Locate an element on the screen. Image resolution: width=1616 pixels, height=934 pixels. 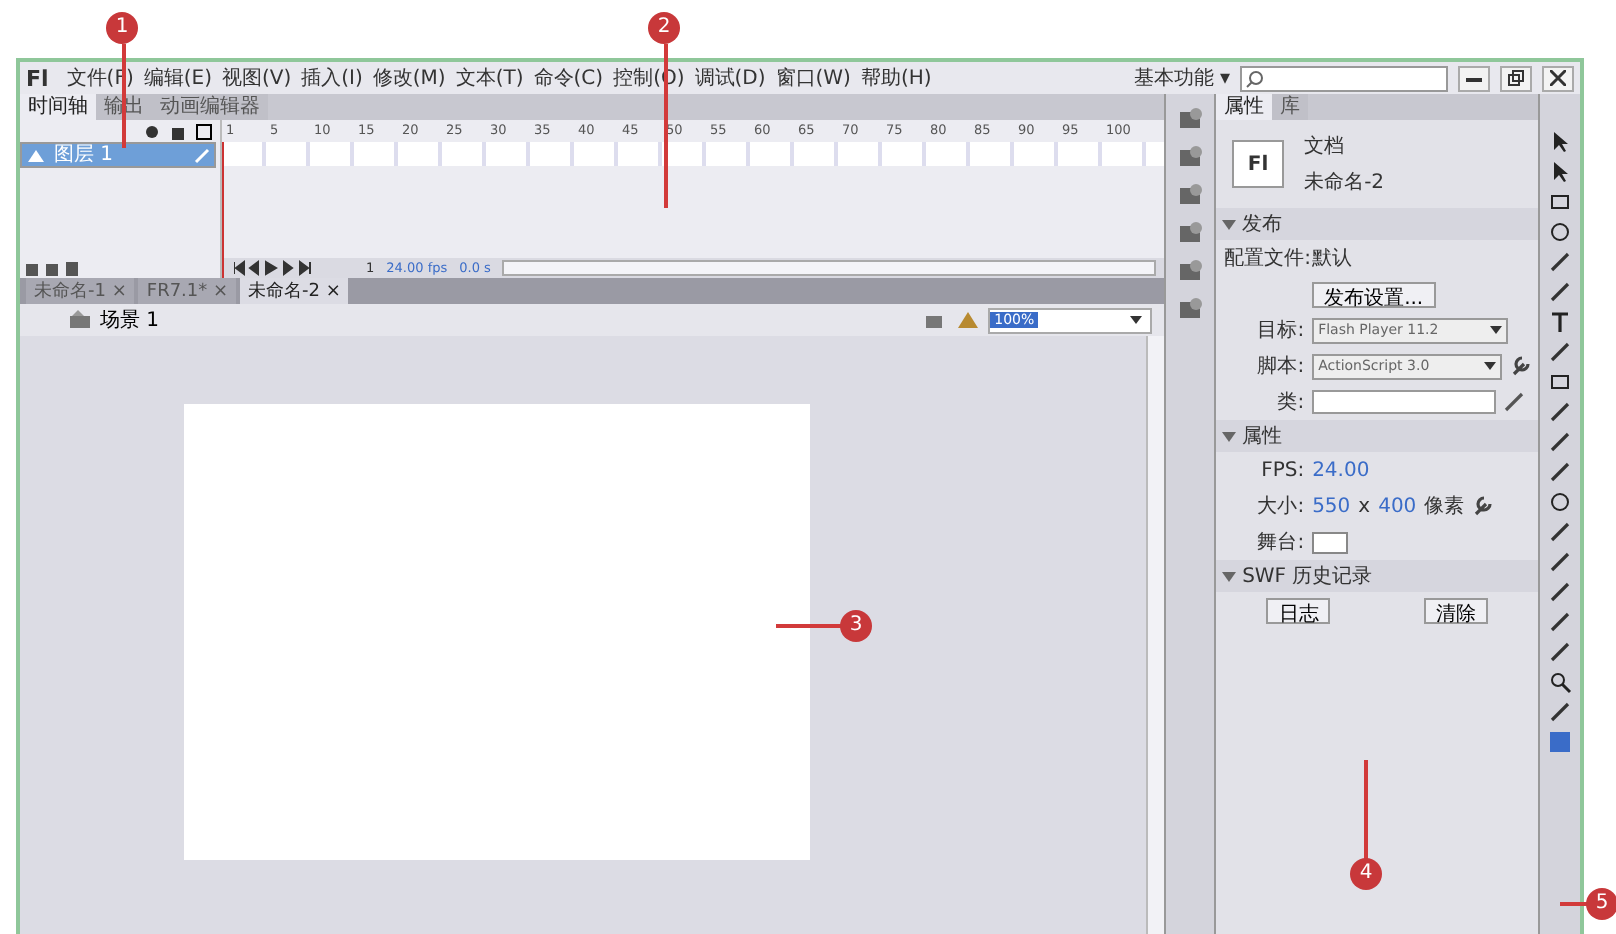
document-name: 未命名-2 is located at coordinates (1344, 182).